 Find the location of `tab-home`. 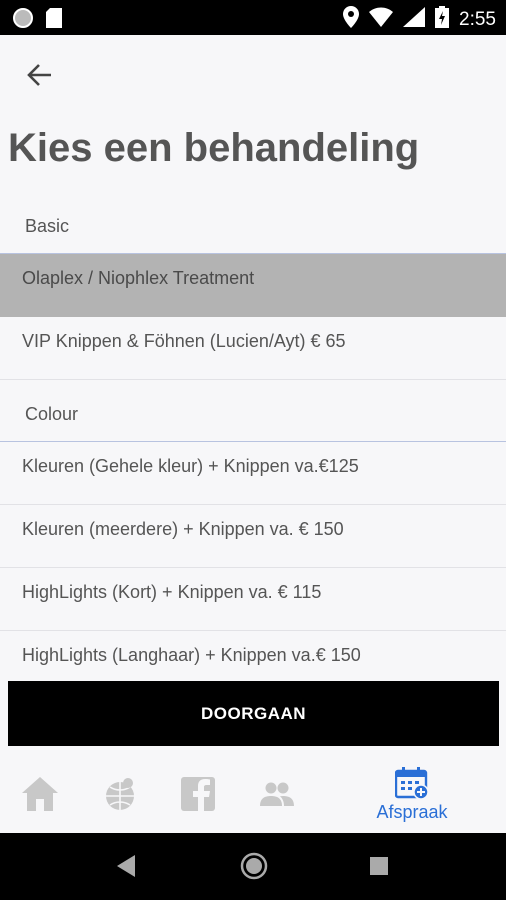

tab-home is located at coordinates (40, 794).